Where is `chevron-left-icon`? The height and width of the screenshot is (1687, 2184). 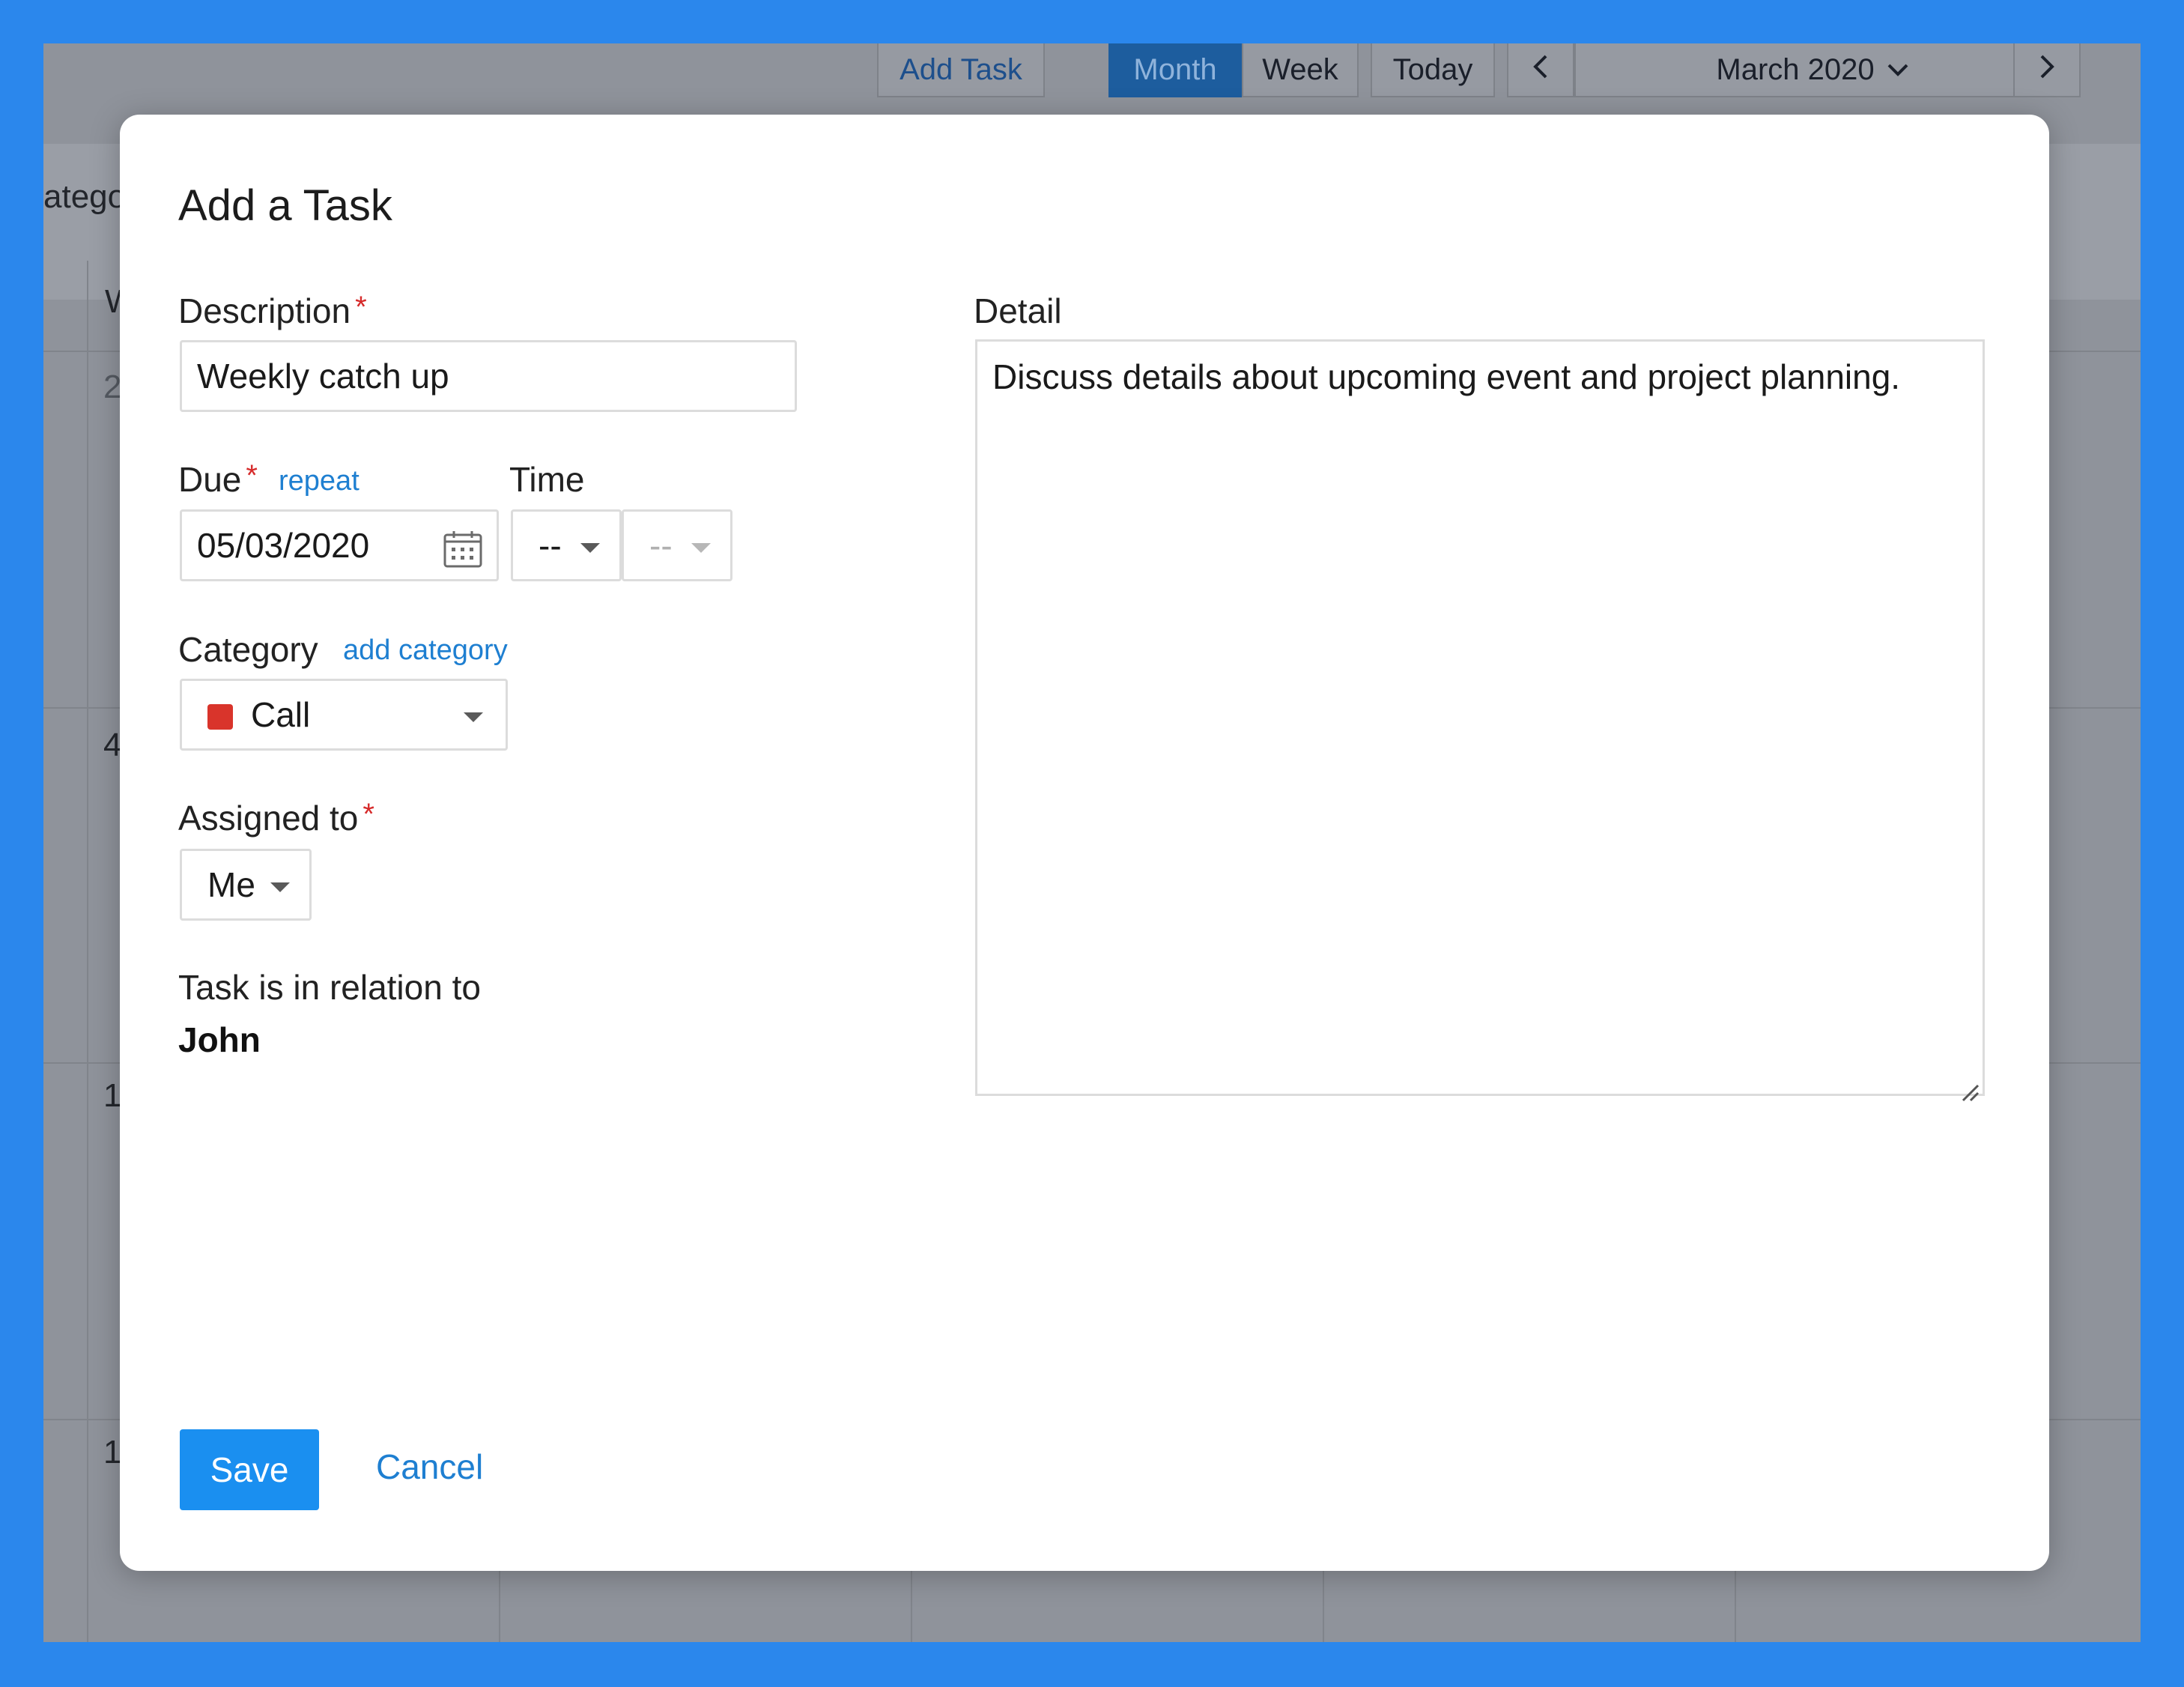 chevron-left-icon is located at coordinates (1540, 70).